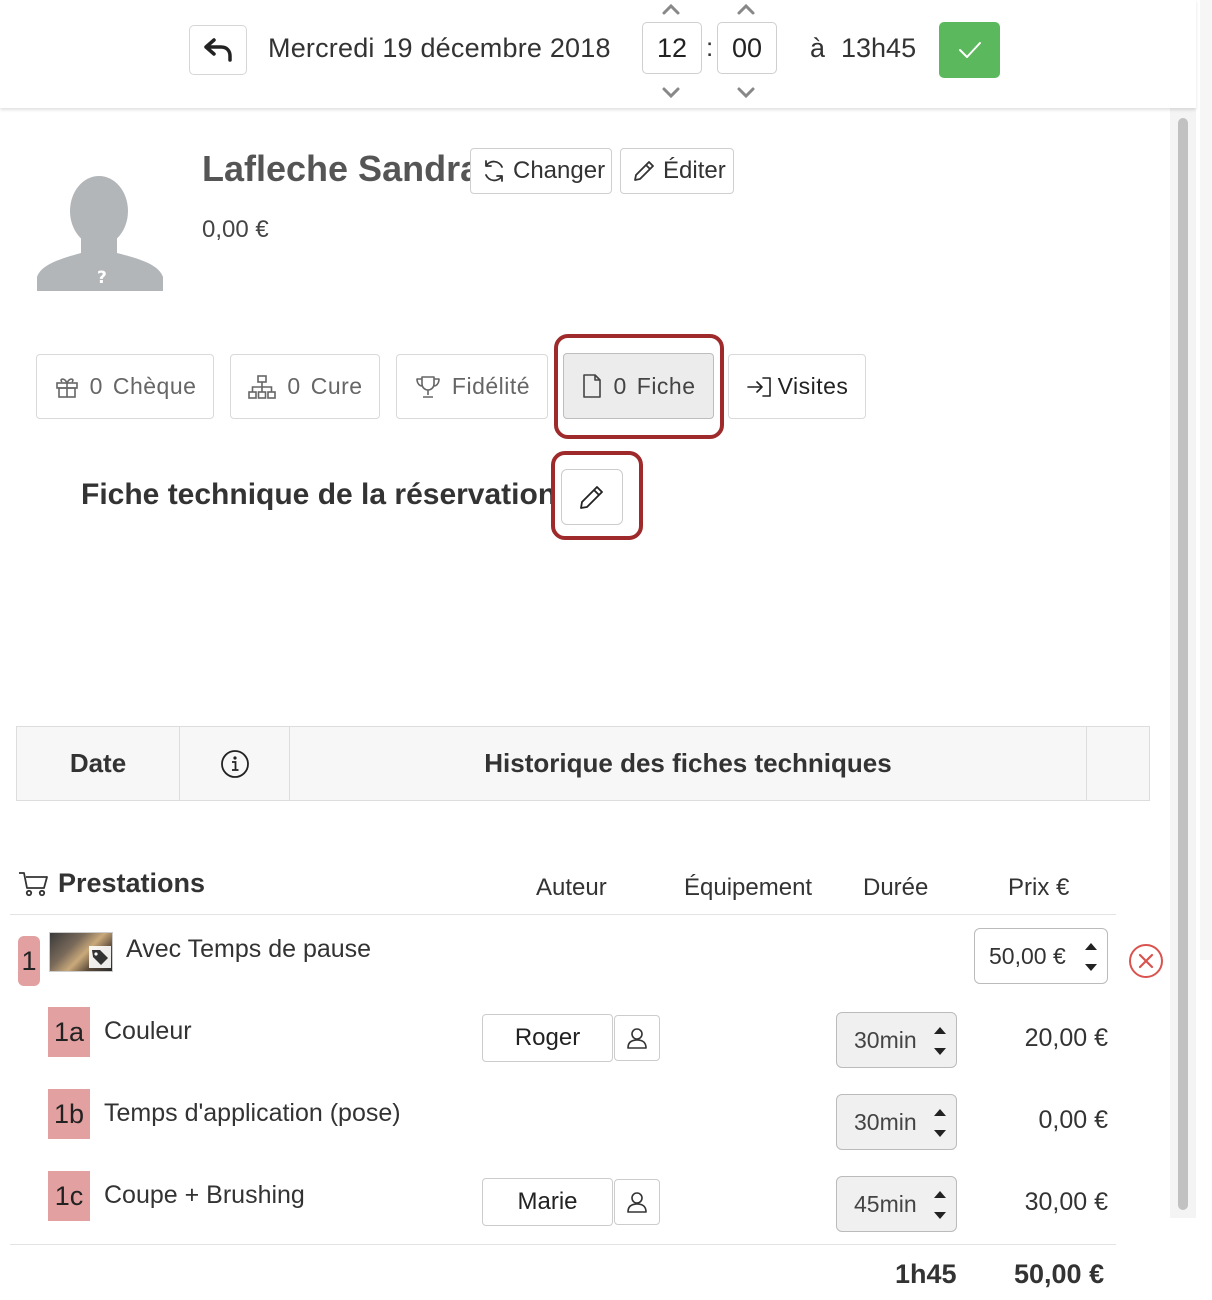 This screenshot has height=1300, width=1212. Describe the element at coordinates (688, 763) in the screenshot. I see `history-col-title: Historique des fiches techniques` at that location.